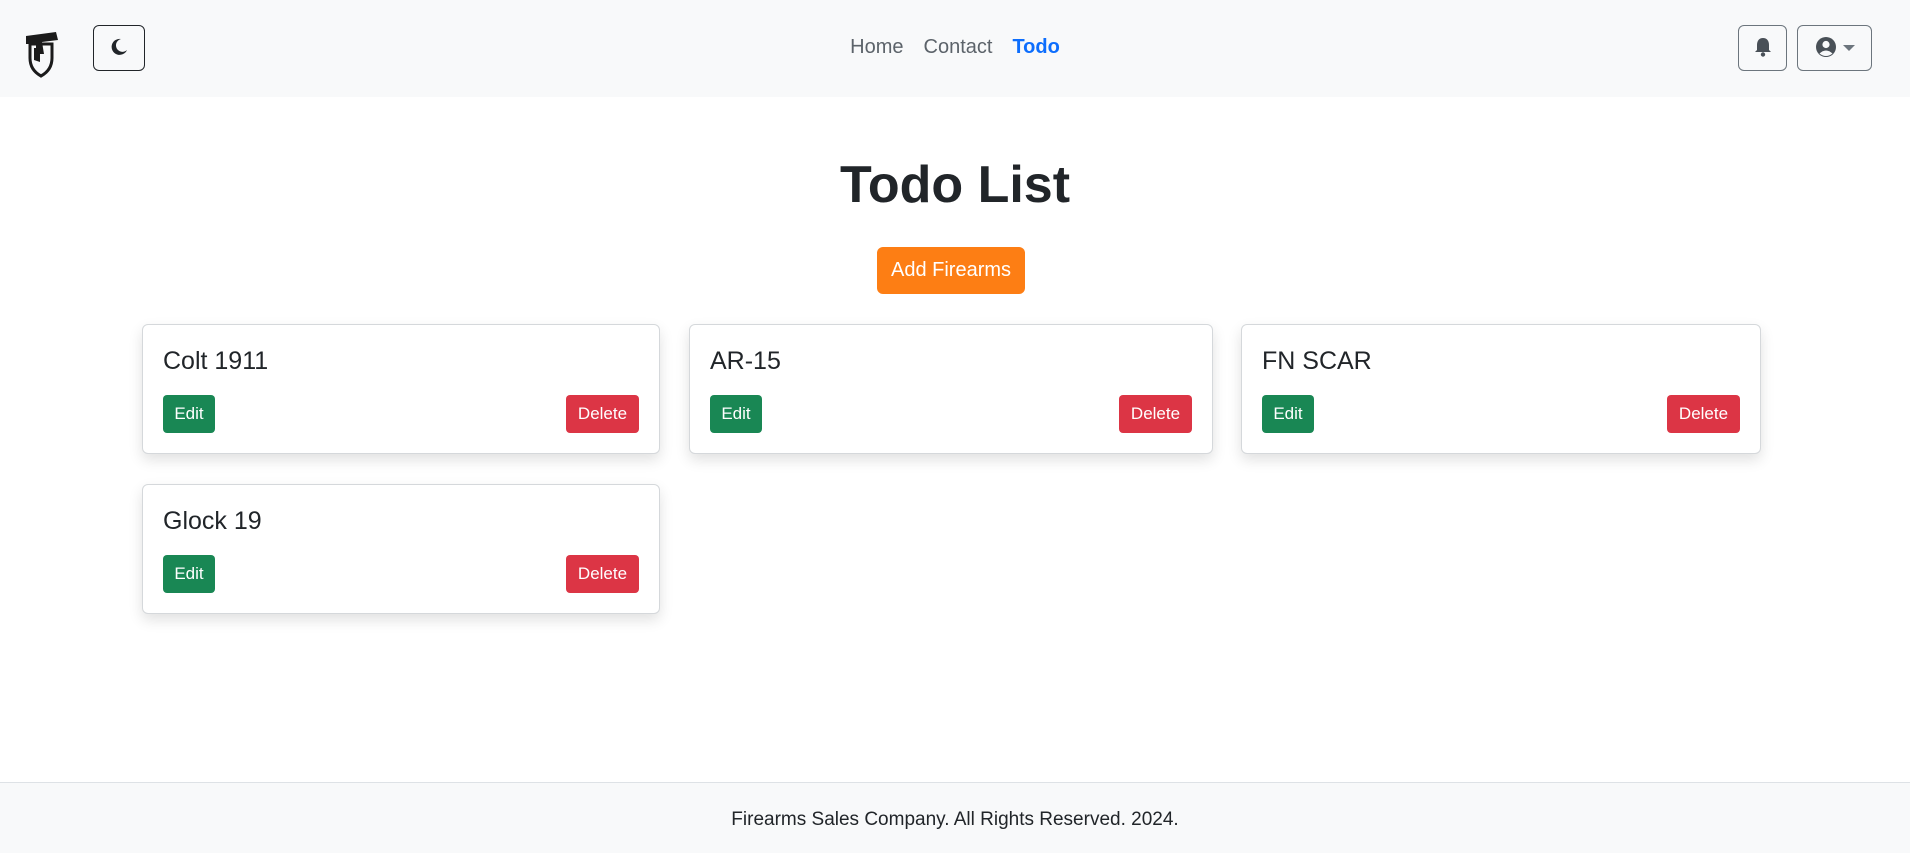 Image resolution: width=1910 pixels, height=853 pixels. I want to click on todo-card: FN SCAR Edit Delete, so click(1501, 389).